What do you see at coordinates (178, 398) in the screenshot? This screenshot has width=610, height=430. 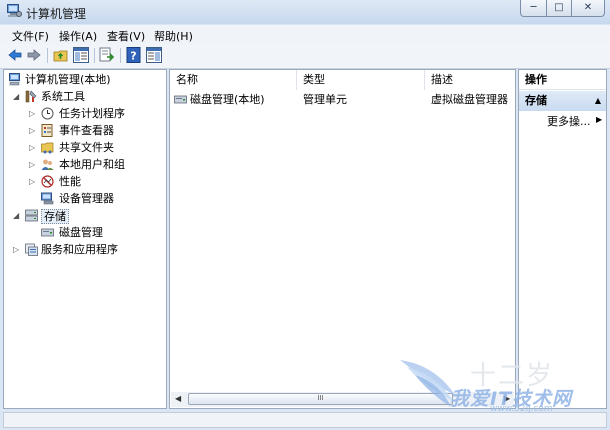 I see `scroll-left-icon: ◀` at bounding box center [178, 398].